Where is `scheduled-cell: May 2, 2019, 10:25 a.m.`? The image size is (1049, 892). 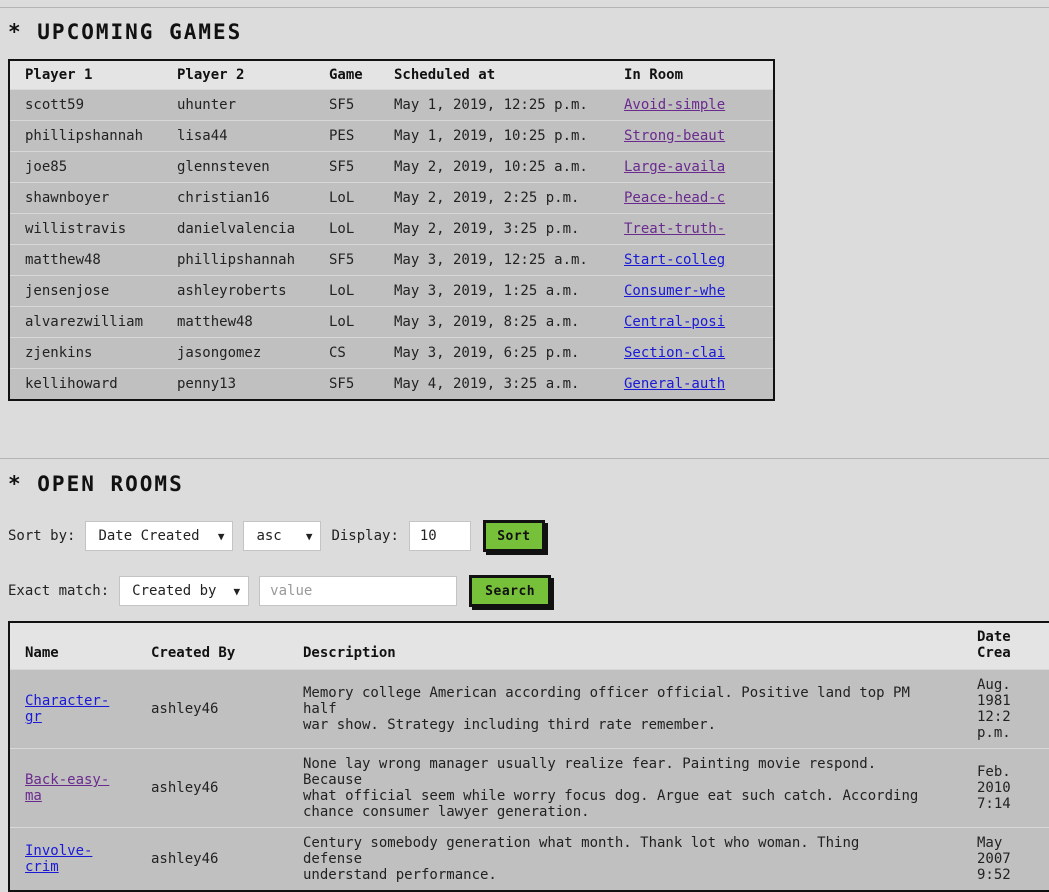
scheduled-cell: May 2, 2019, 10:25 a.m. is located at coordinates (494, 167).